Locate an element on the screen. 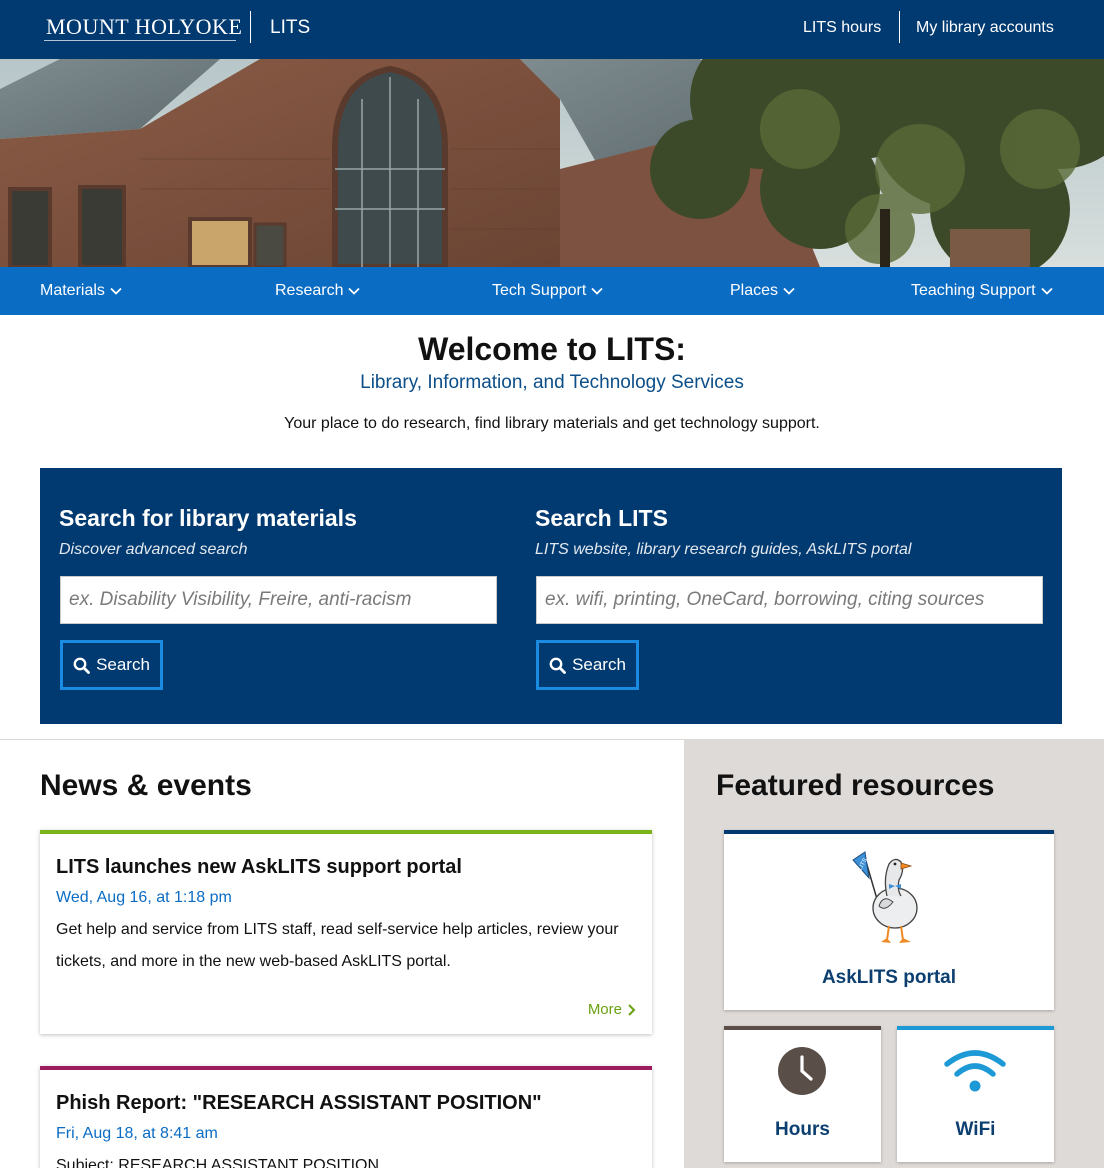 Image resolution: width=1104 pixels, height=1168 pixels. logo-underline is located at coordinates (140, 40).